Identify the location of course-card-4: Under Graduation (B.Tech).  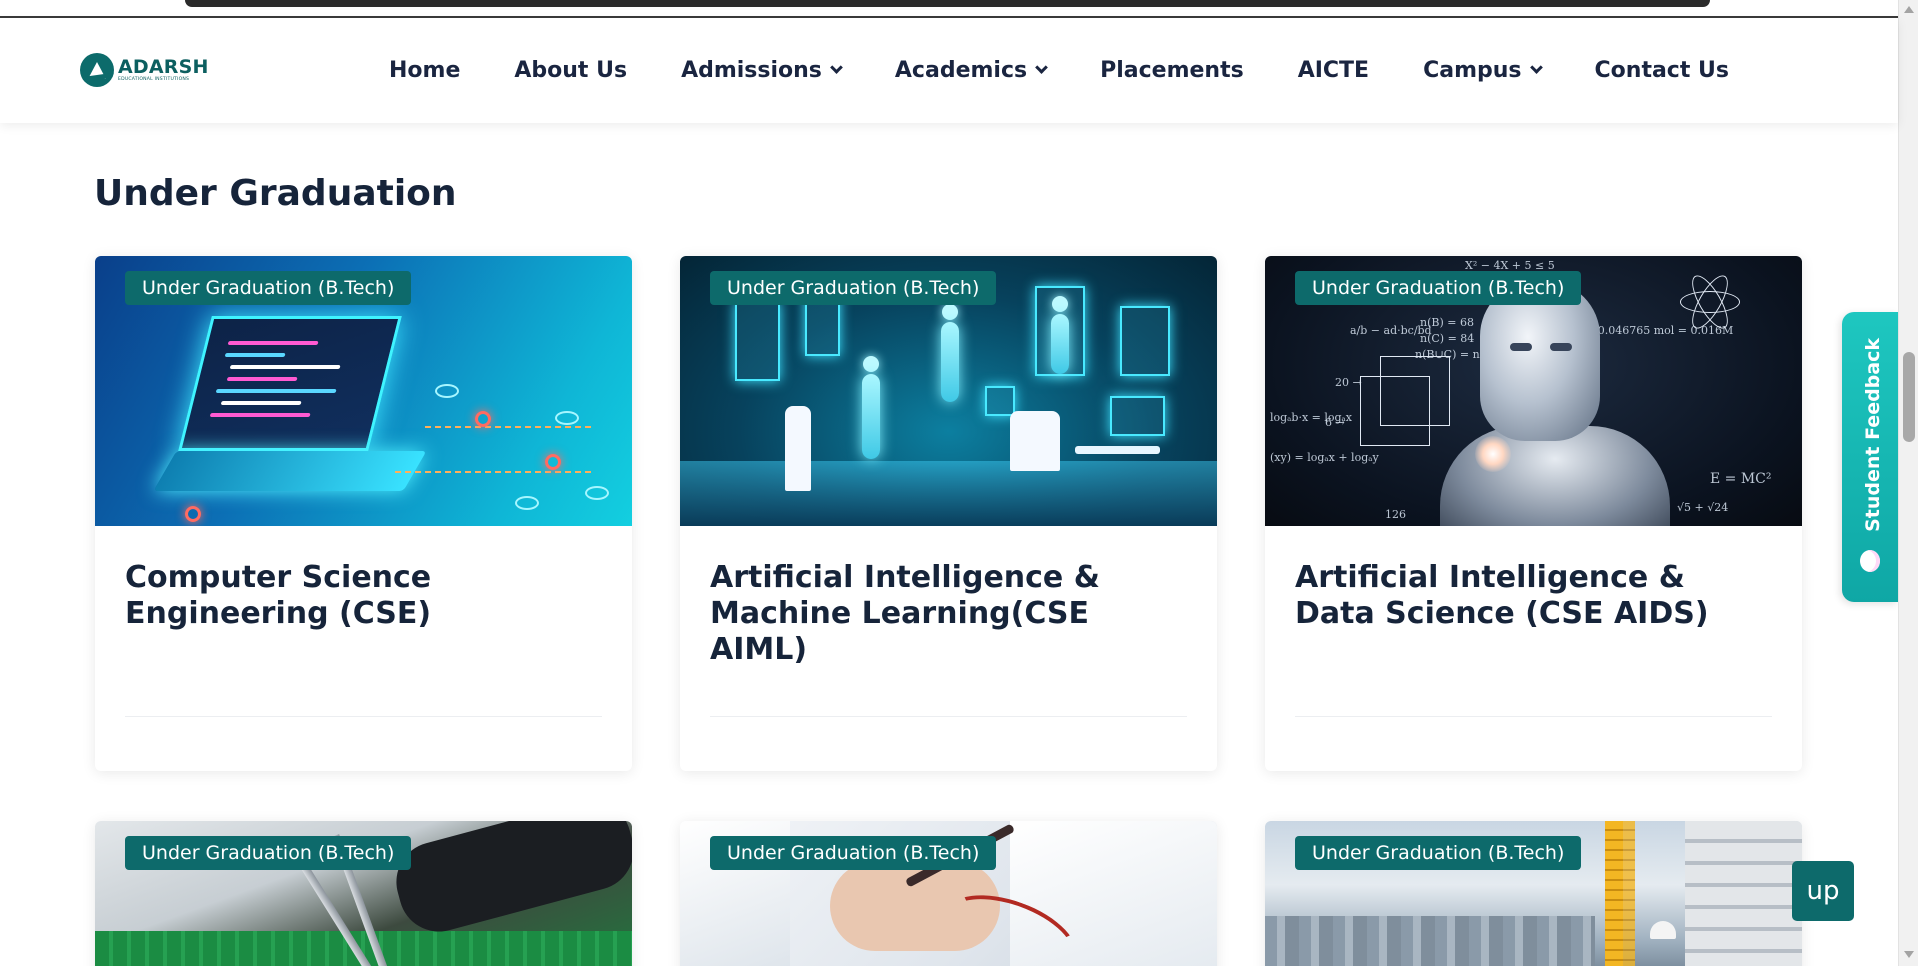
(363, 893).